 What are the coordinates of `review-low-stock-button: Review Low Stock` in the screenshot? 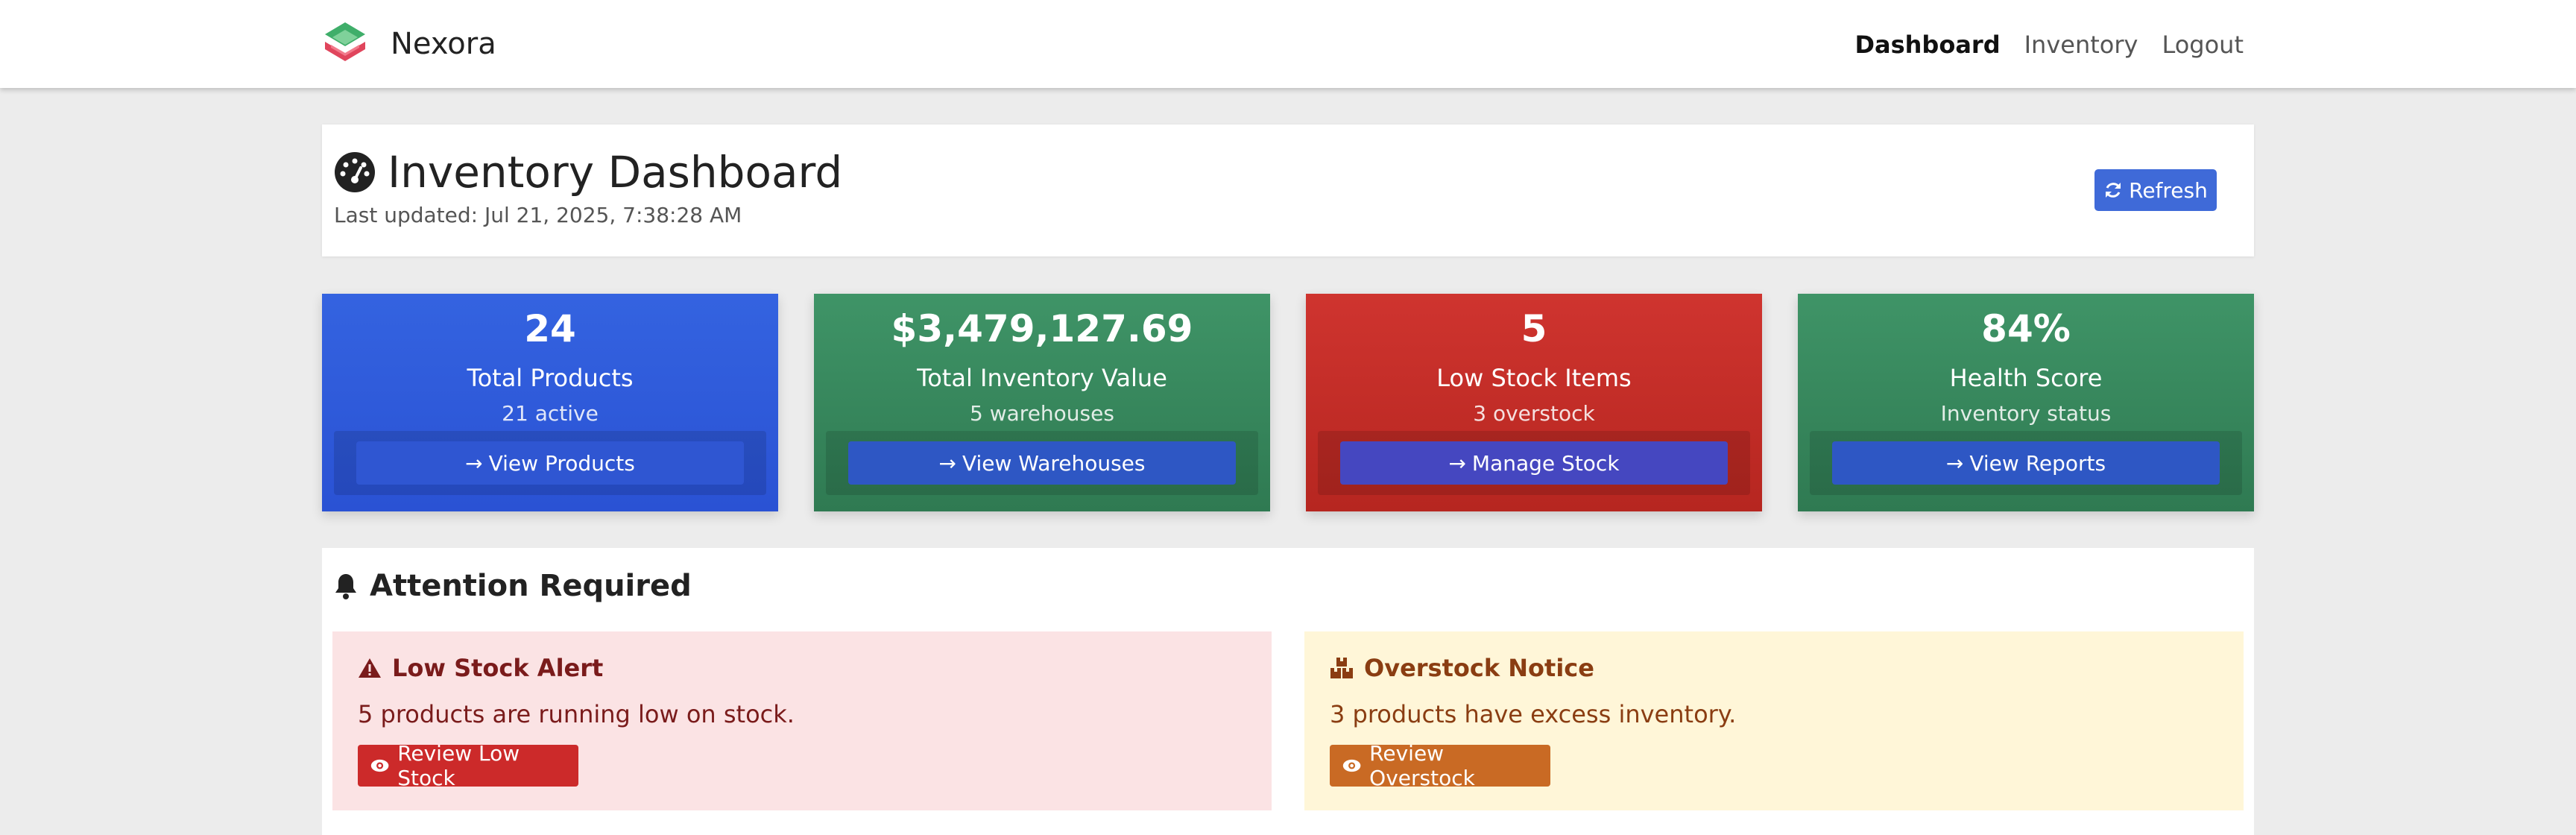 It's located at (468, 765).